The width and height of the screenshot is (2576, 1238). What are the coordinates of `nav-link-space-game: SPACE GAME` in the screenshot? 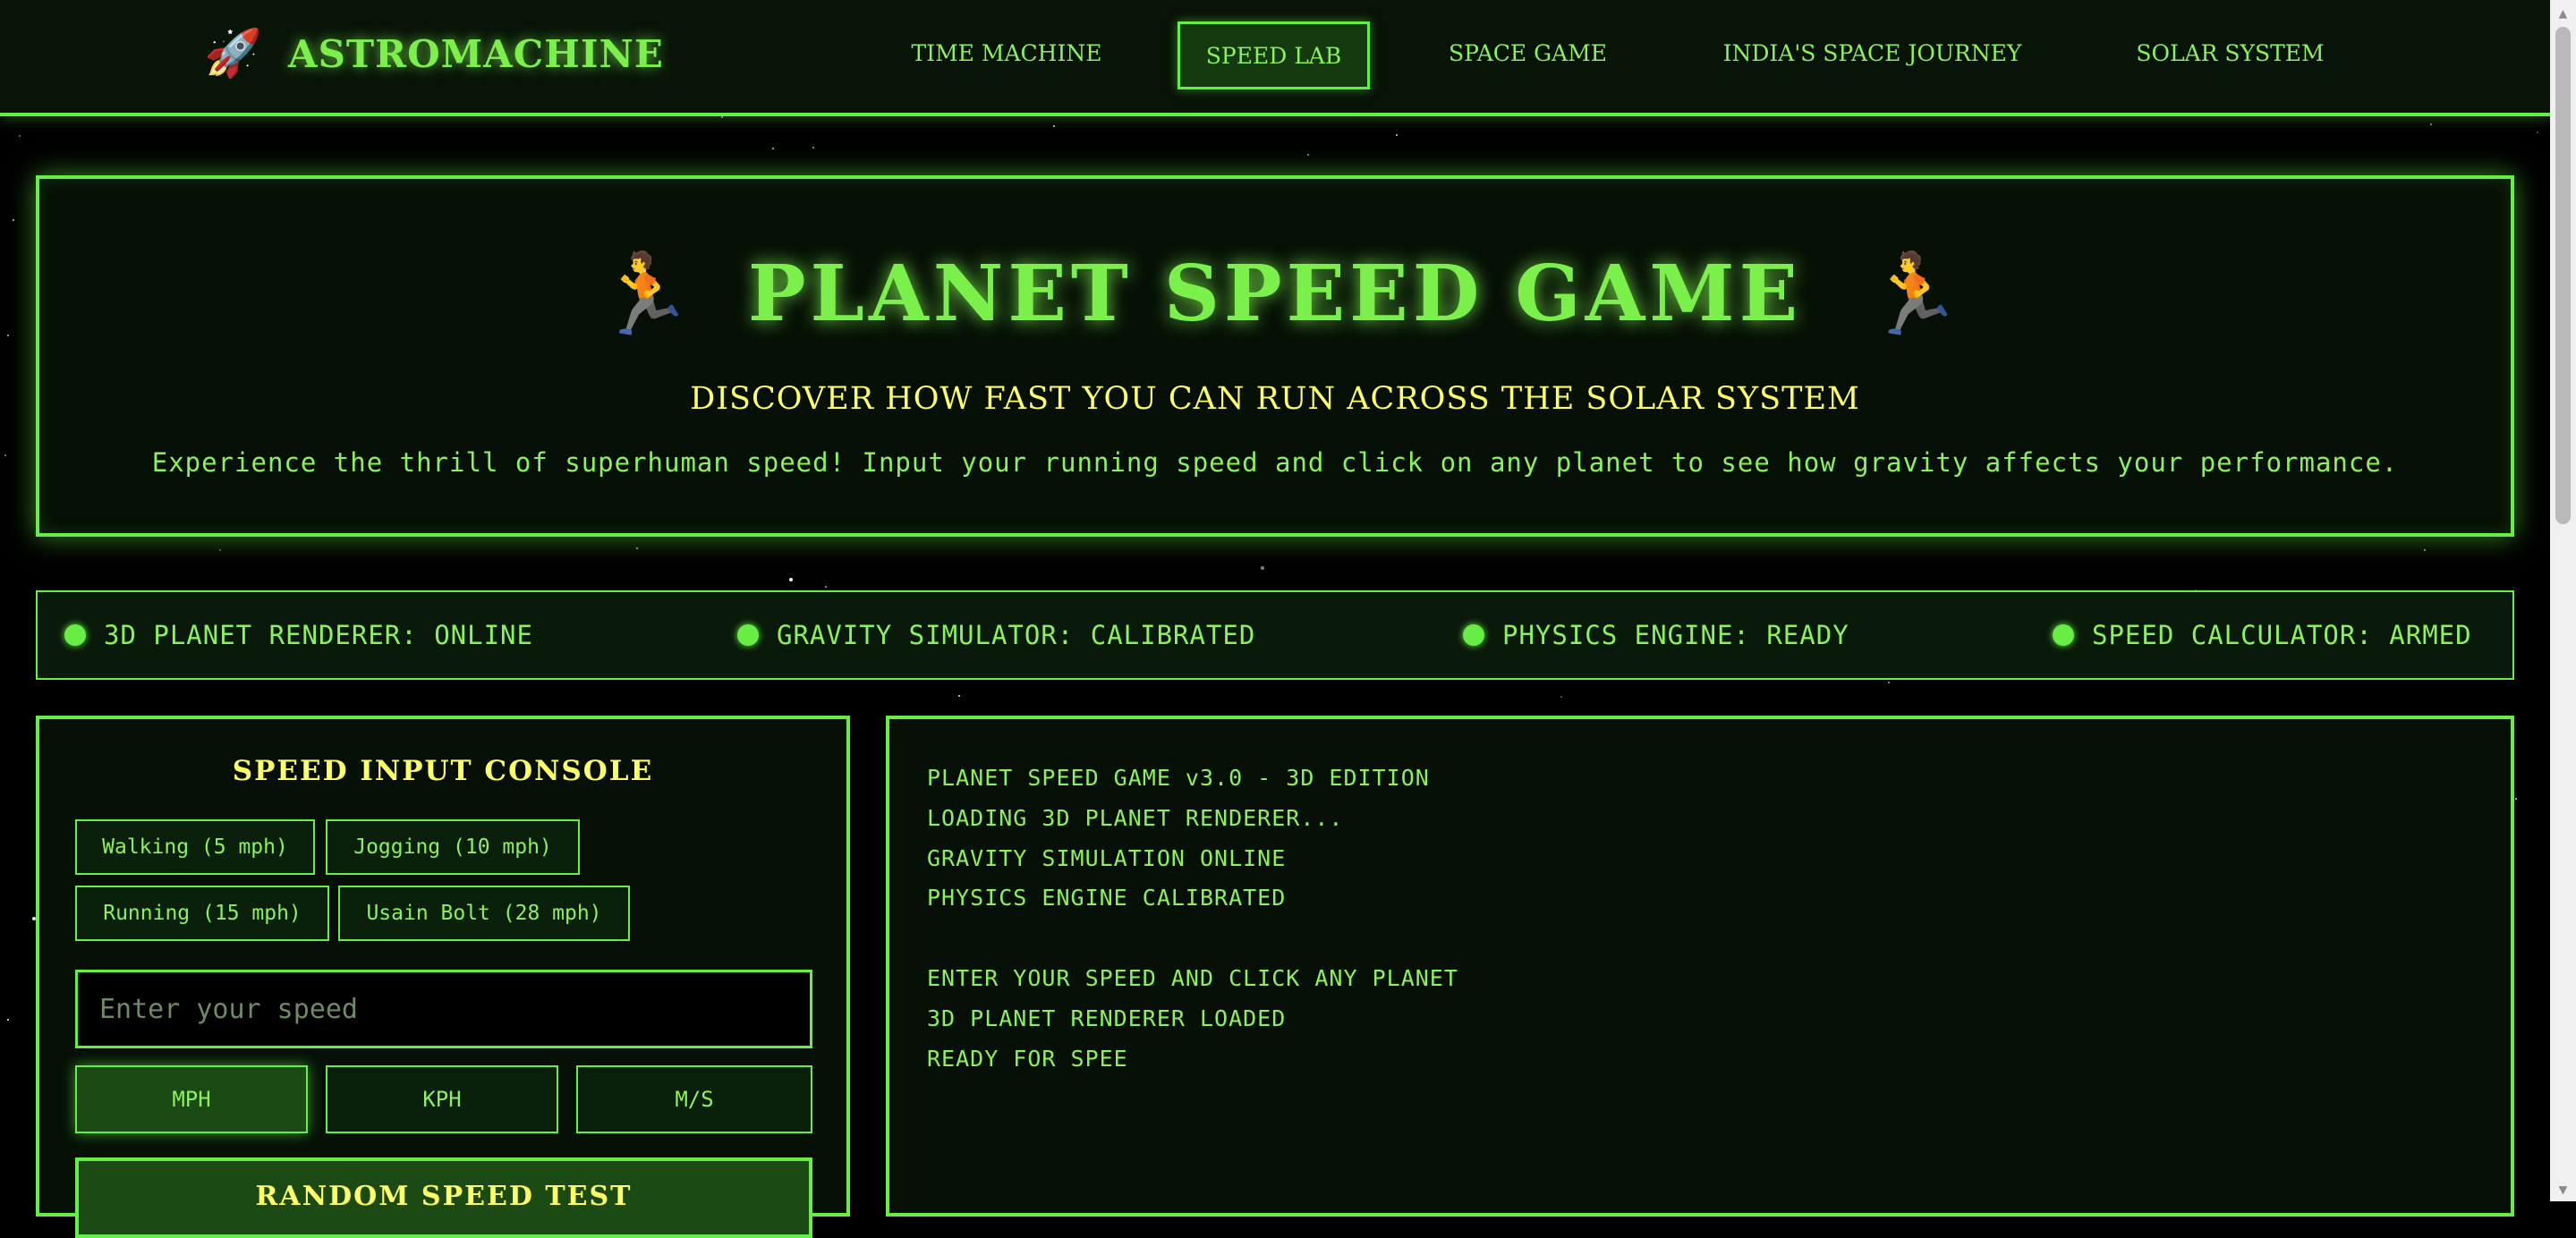 It's located at (1528, 55).